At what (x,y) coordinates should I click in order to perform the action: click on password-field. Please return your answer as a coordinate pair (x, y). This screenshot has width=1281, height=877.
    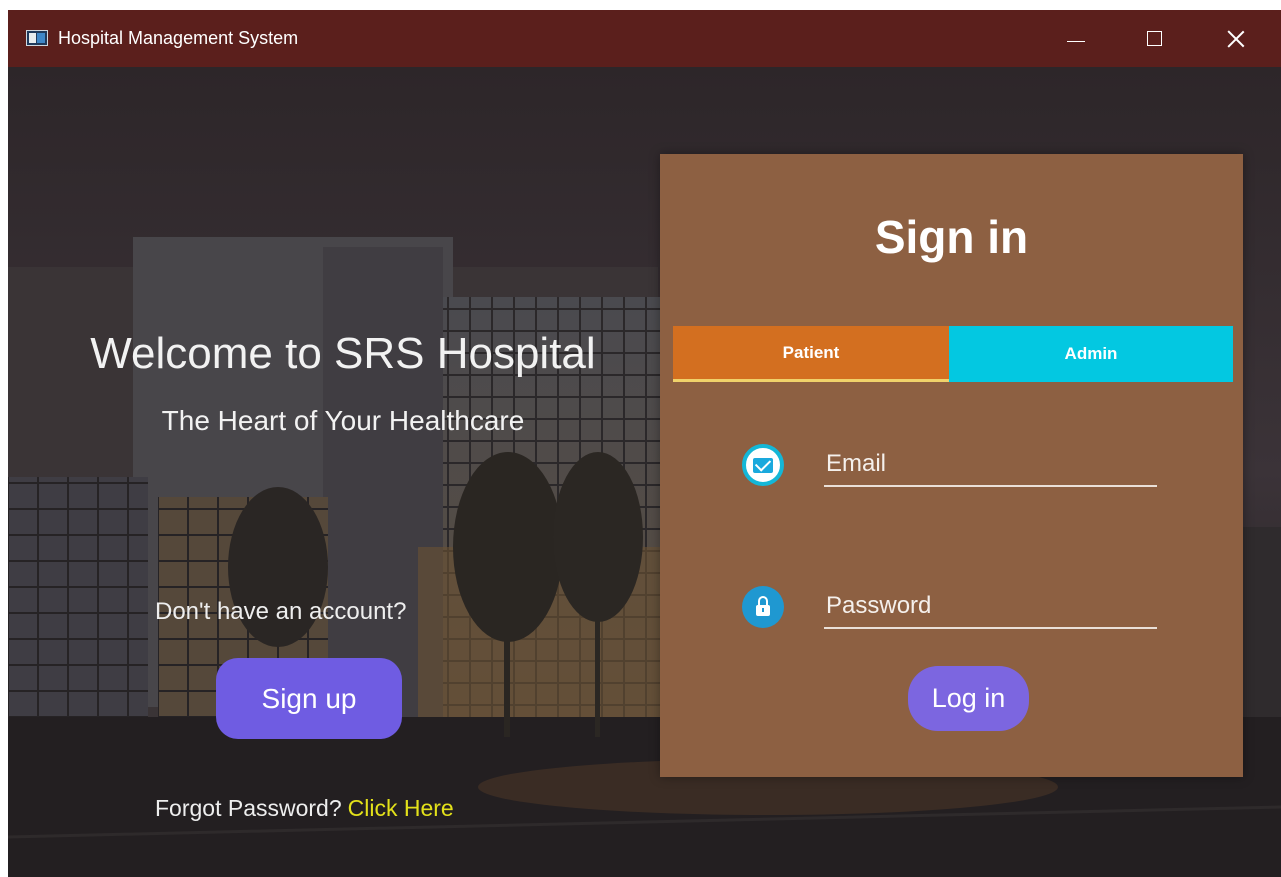
    Looking at the image, I should click on (990, 607).